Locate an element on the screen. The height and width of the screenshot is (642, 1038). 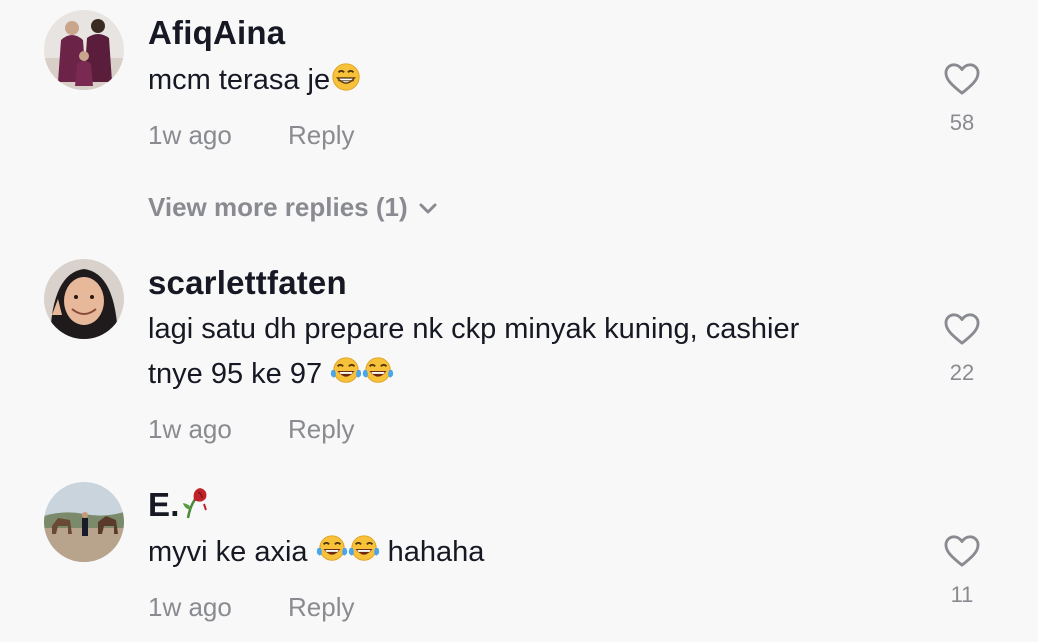
username: scarlettfaten is located at coordinates (247, 283).